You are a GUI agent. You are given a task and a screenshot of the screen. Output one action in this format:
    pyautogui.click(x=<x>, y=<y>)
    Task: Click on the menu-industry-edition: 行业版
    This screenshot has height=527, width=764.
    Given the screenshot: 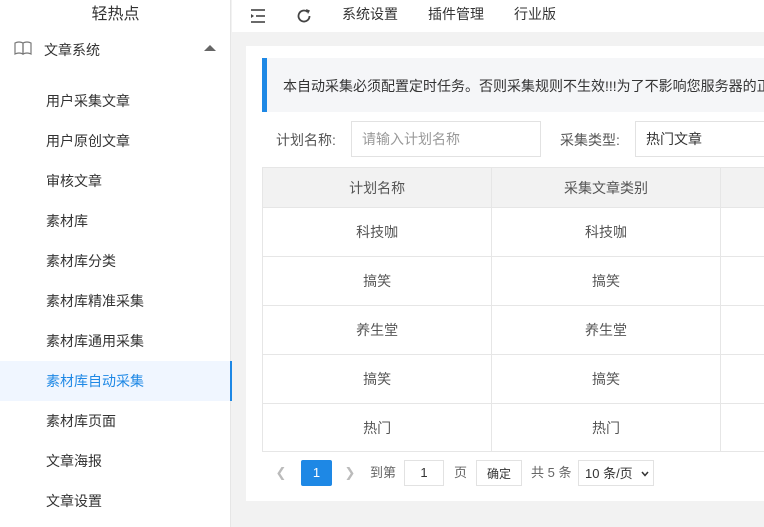 What is the action you would take?
    pyautogui.click(x=535, y=14)
    